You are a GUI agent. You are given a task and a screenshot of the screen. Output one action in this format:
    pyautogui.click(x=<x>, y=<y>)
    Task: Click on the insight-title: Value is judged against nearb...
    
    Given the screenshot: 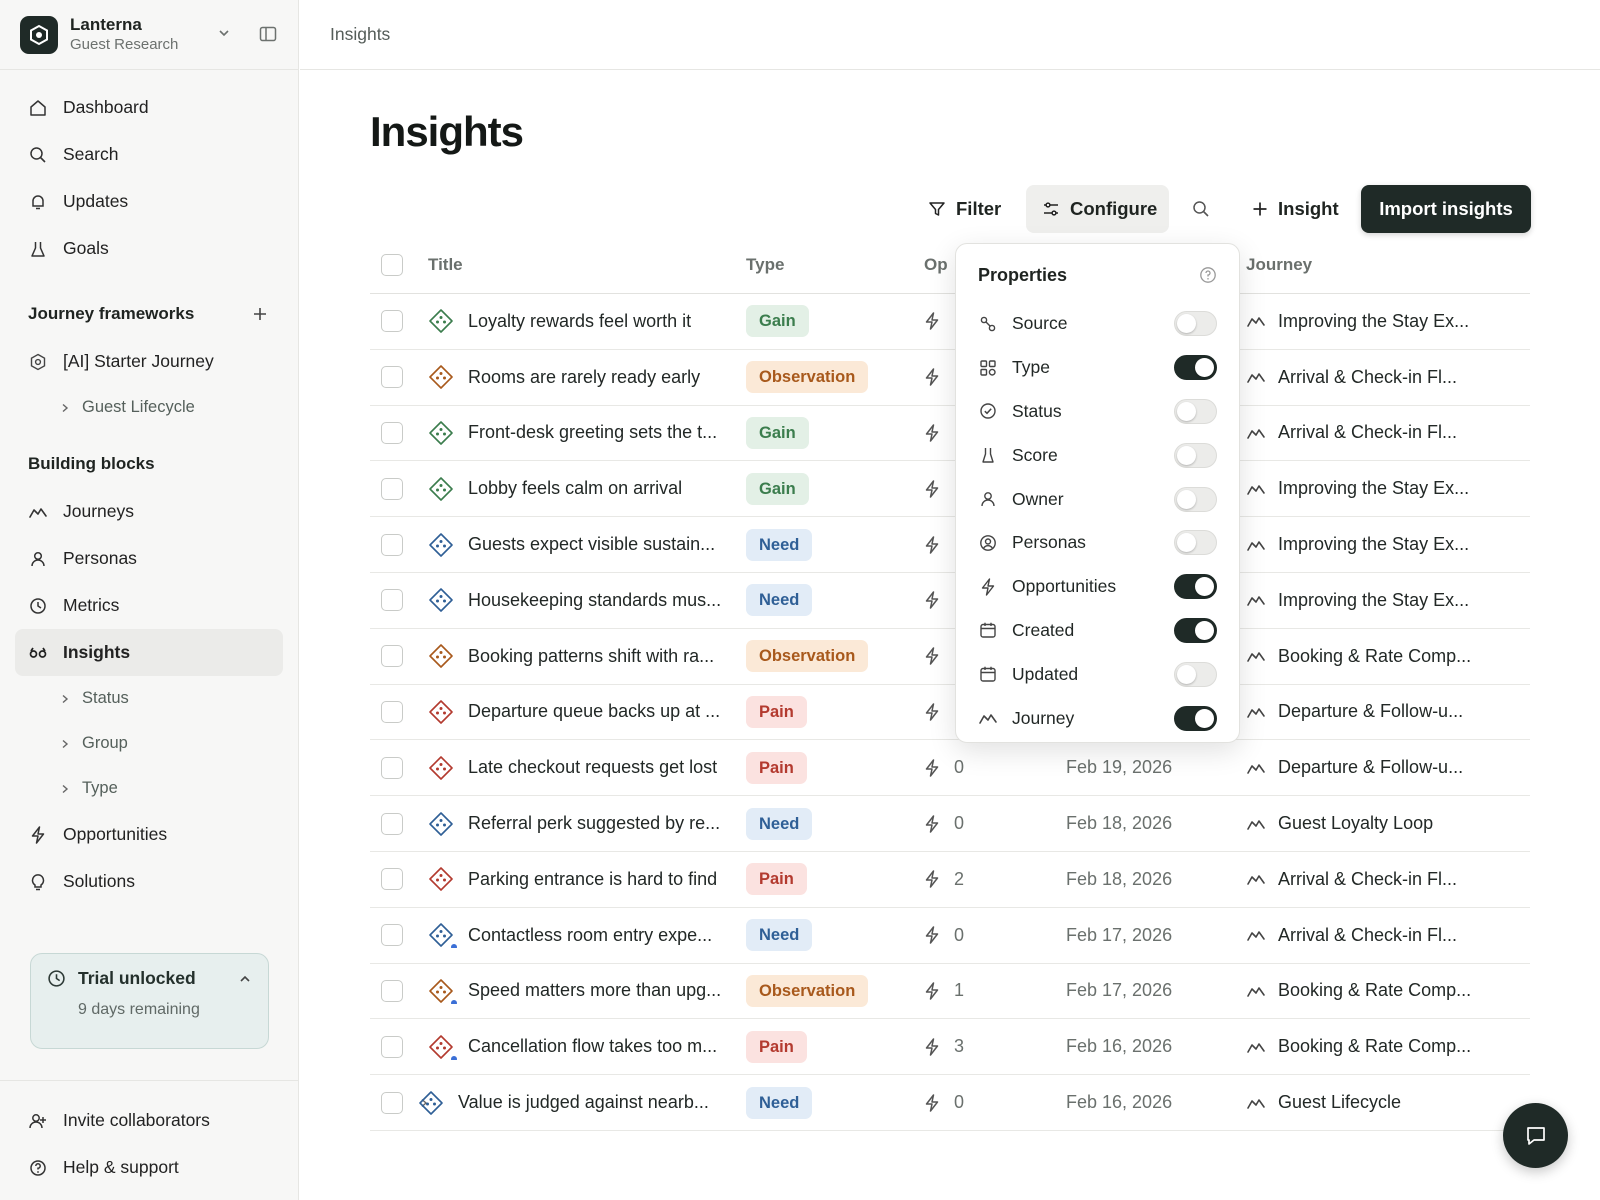 What is the action you would take?
    pyautogui.click(x=583, y=1102)
    